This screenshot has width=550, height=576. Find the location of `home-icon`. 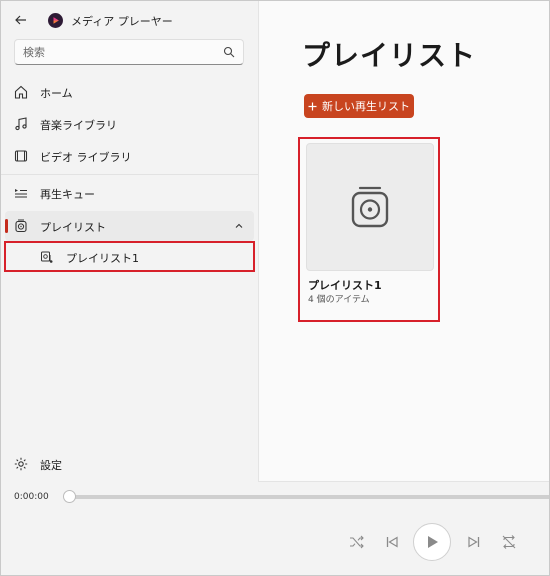

home-icon is located at coordinates (21, 92).